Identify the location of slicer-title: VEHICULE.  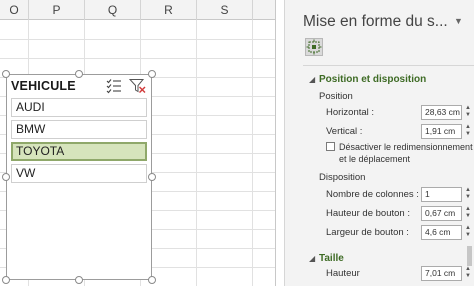
(43, 86).